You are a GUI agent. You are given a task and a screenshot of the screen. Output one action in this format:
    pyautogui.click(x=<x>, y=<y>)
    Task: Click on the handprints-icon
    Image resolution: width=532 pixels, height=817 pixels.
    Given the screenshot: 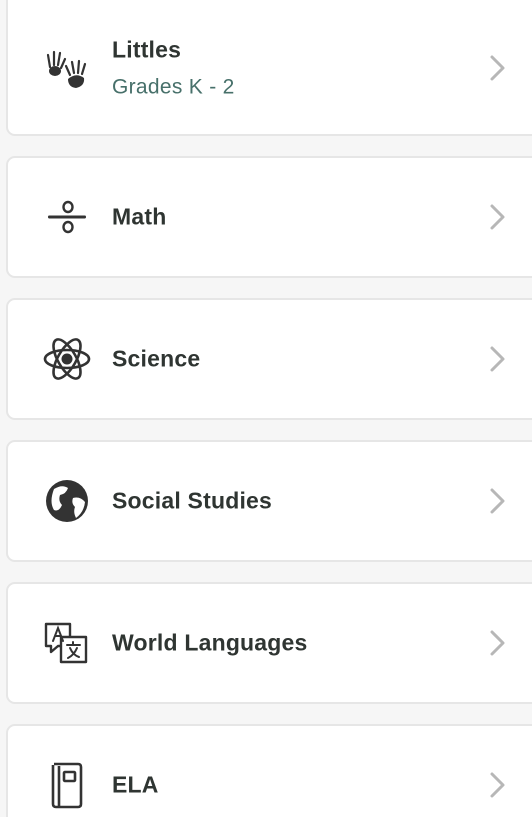 What is the action you would take?
    pyautogui.click(x=67, y=68)
    